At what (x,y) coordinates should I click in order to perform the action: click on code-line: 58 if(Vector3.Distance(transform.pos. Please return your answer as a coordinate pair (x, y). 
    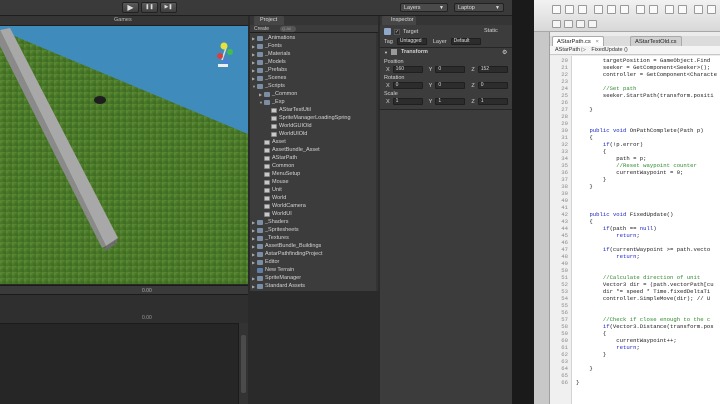
    Looking at the image, I should click on (635, 326).